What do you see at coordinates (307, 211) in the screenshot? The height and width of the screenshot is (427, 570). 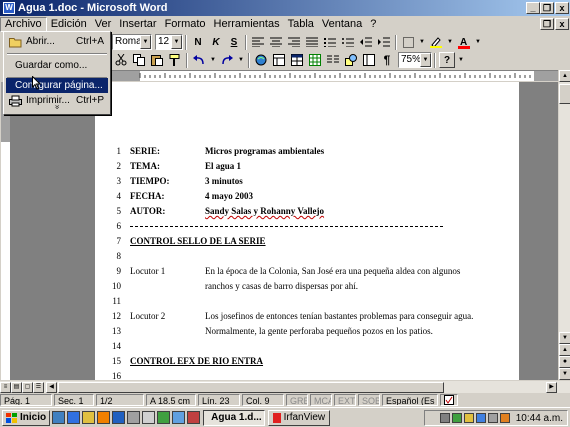 I see `document-line: 5 AUTOR: Sandy Salas y Rohanny Vallejo` at bounding box center [307, 211].